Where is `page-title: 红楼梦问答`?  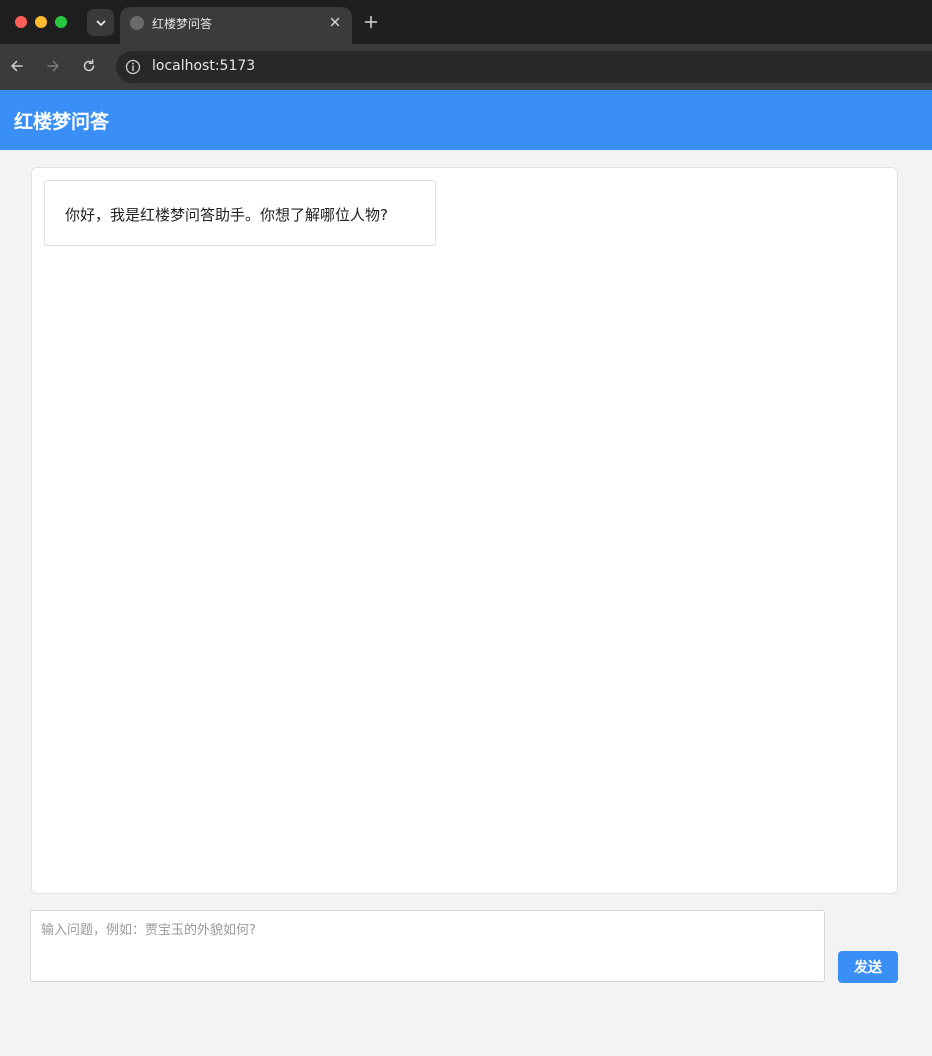
page-title: 红楼梦问答 is located at coordinates (62, 122).